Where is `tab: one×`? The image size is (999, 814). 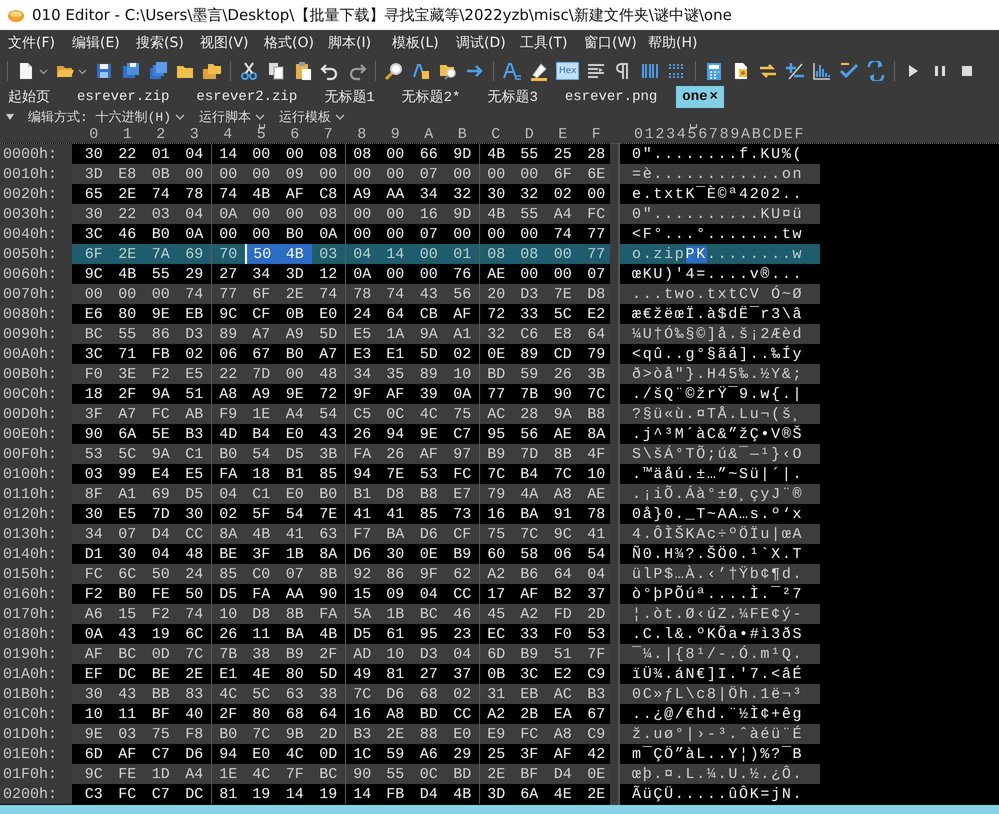
tab: one× is located at coordinates (700, 97).